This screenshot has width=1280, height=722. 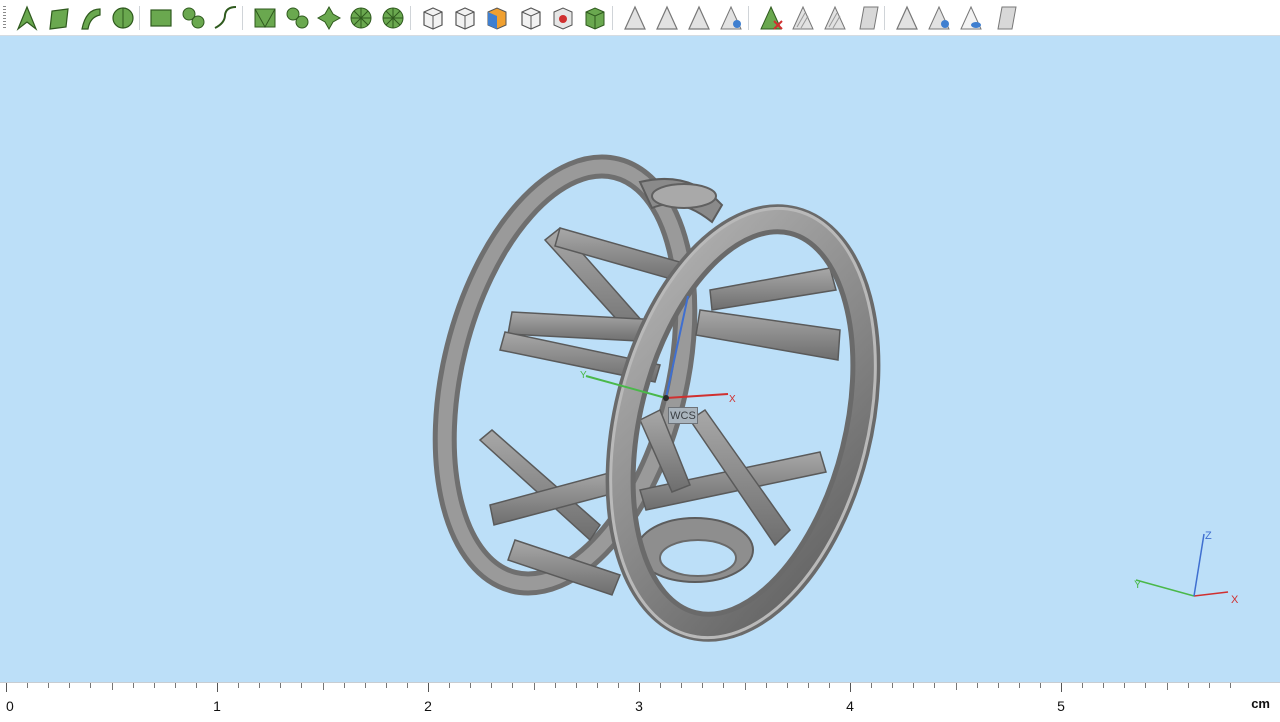 I want to click on rectangle-select-icon, so click(x=161, y=18).